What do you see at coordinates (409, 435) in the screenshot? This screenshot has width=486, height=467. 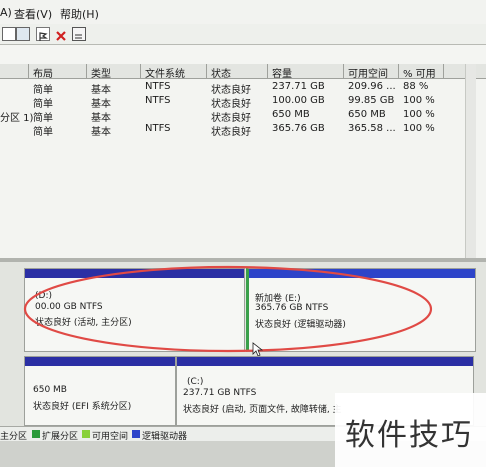 I see `watermark-text: 软件技巧` at bounding box center [409, 435].